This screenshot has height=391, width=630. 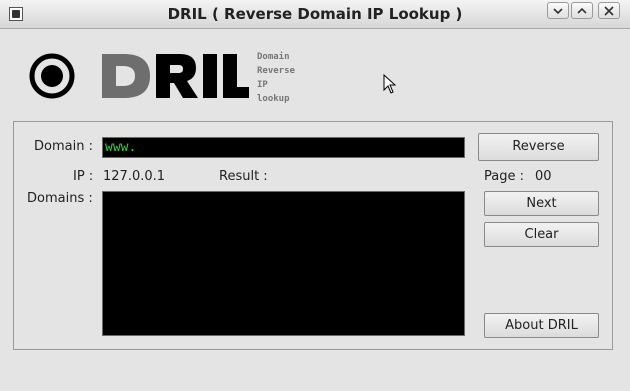 I want to click on page-label: Page :, so click(x=504, y=176).